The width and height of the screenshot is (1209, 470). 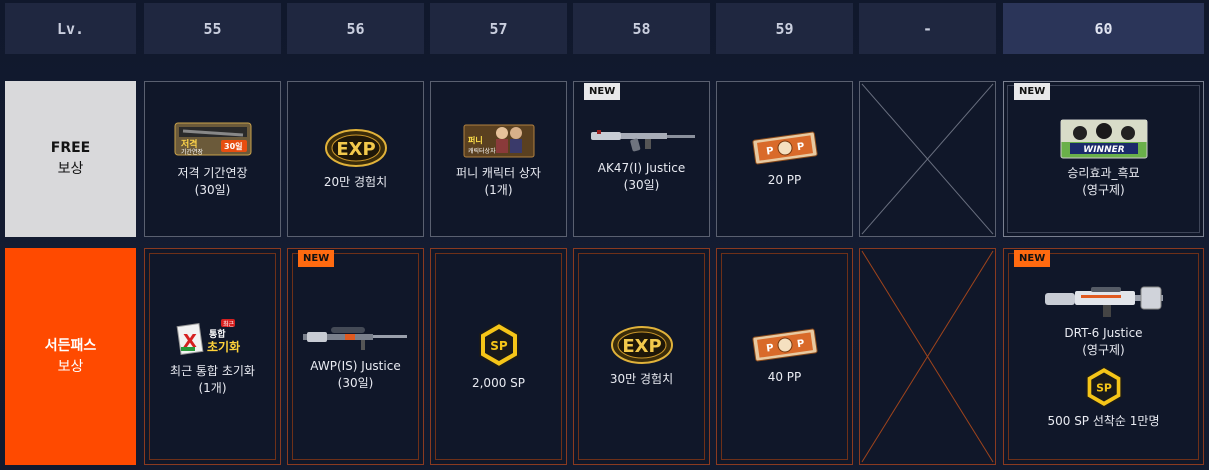 I want to click on reward-name: AK47(I) Justice, so click(x=641, y=168).